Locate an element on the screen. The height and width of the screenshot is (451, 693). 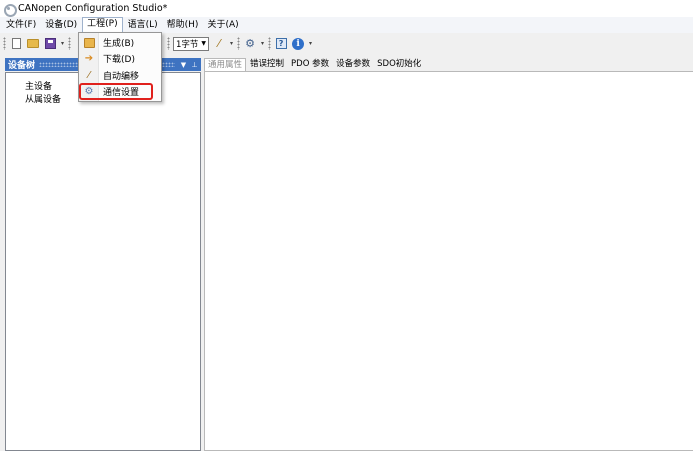
new-file-icon is located at coordinates (16, 43).